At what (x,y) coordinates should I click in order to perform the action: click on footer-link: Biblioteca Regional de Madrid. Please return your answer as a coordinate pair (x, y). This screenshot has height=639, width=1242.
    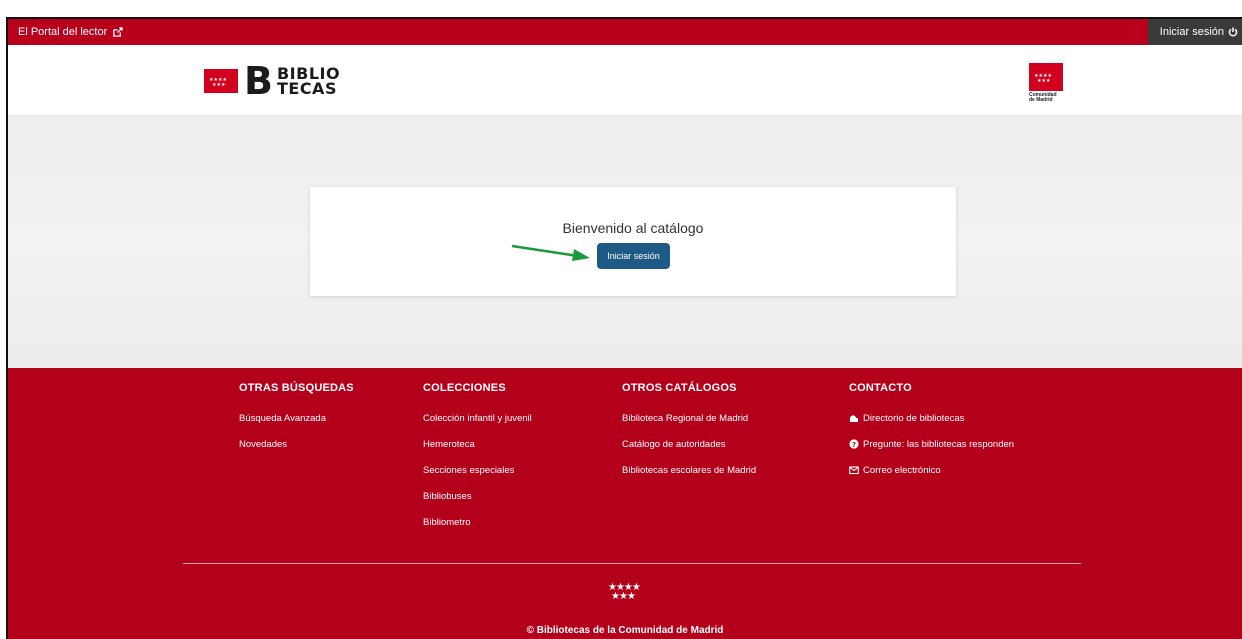
    Looking at the image, I should click on (689, 426).